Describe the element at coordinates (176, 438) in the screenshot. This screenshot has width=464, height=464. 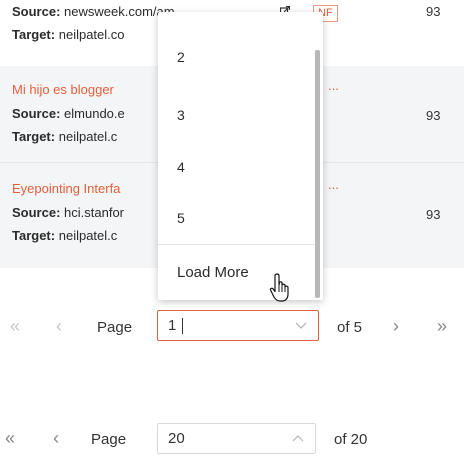
I see `page-number-value: 20` at that location.